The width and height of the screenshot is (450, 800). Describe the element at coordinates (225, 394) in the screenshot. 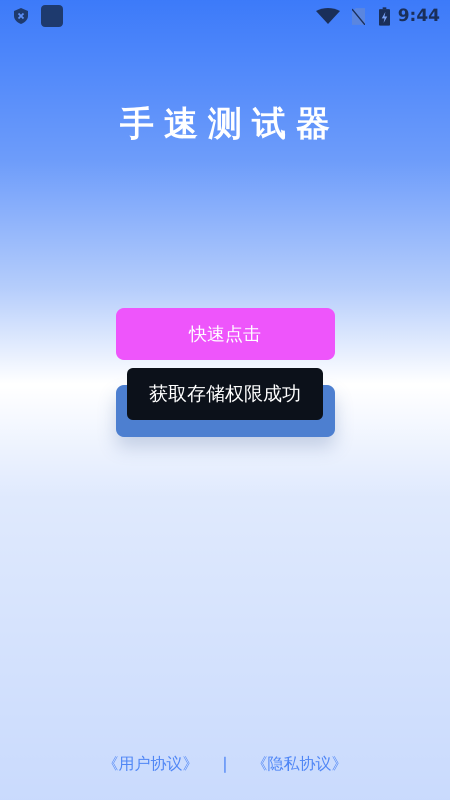

I see `permission-toast: 获取存储权限成功` at that location.